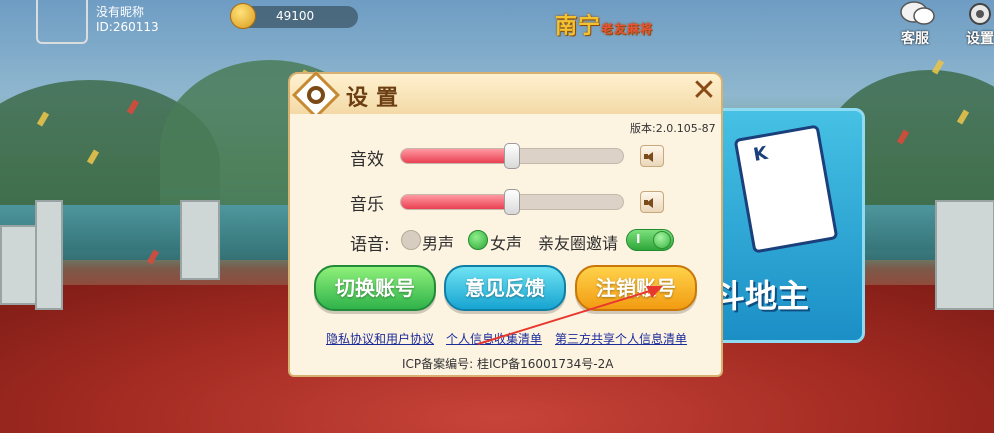 Image resolution: width=994 pixels, height=433 pixels. I want to click on customer-service-icon, so click(918, 14).